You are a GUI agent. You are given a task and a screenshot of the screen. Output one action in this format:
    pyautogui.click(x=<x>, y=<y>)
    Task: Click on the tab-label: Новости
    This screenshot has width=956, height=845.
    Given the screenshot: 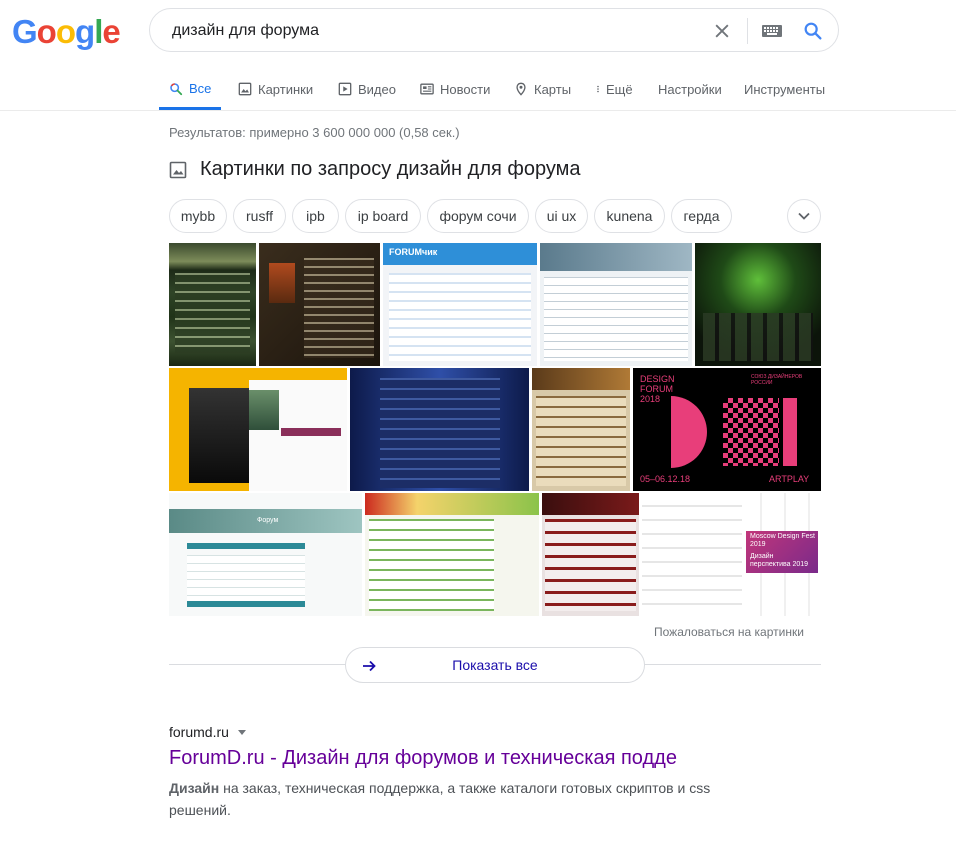 What is the action you would take?
    pyautogui.click(x=465, y=89)
    